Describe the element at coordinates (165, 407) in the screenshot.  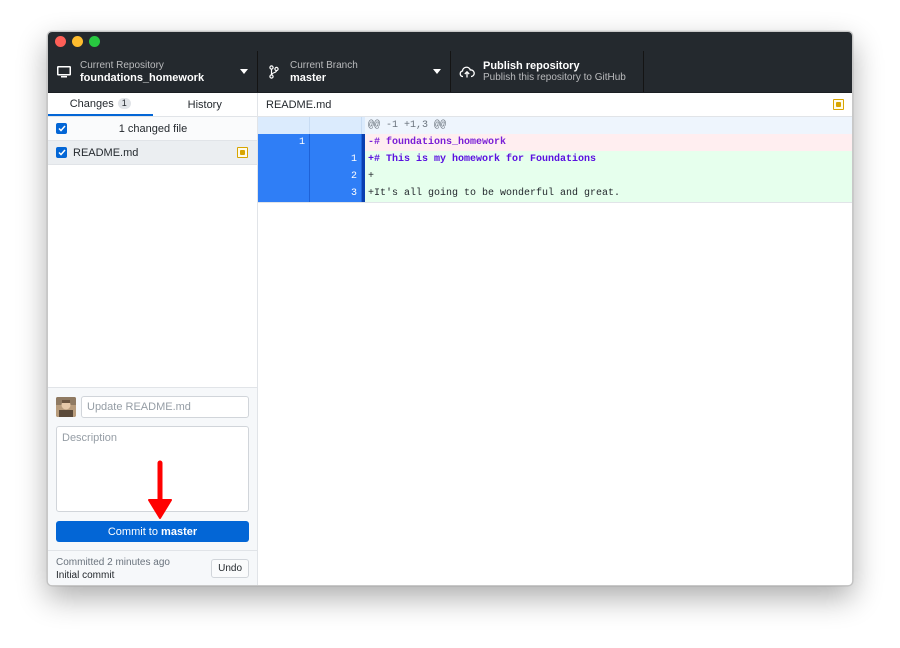
I see `commit-summary-input` at that location.